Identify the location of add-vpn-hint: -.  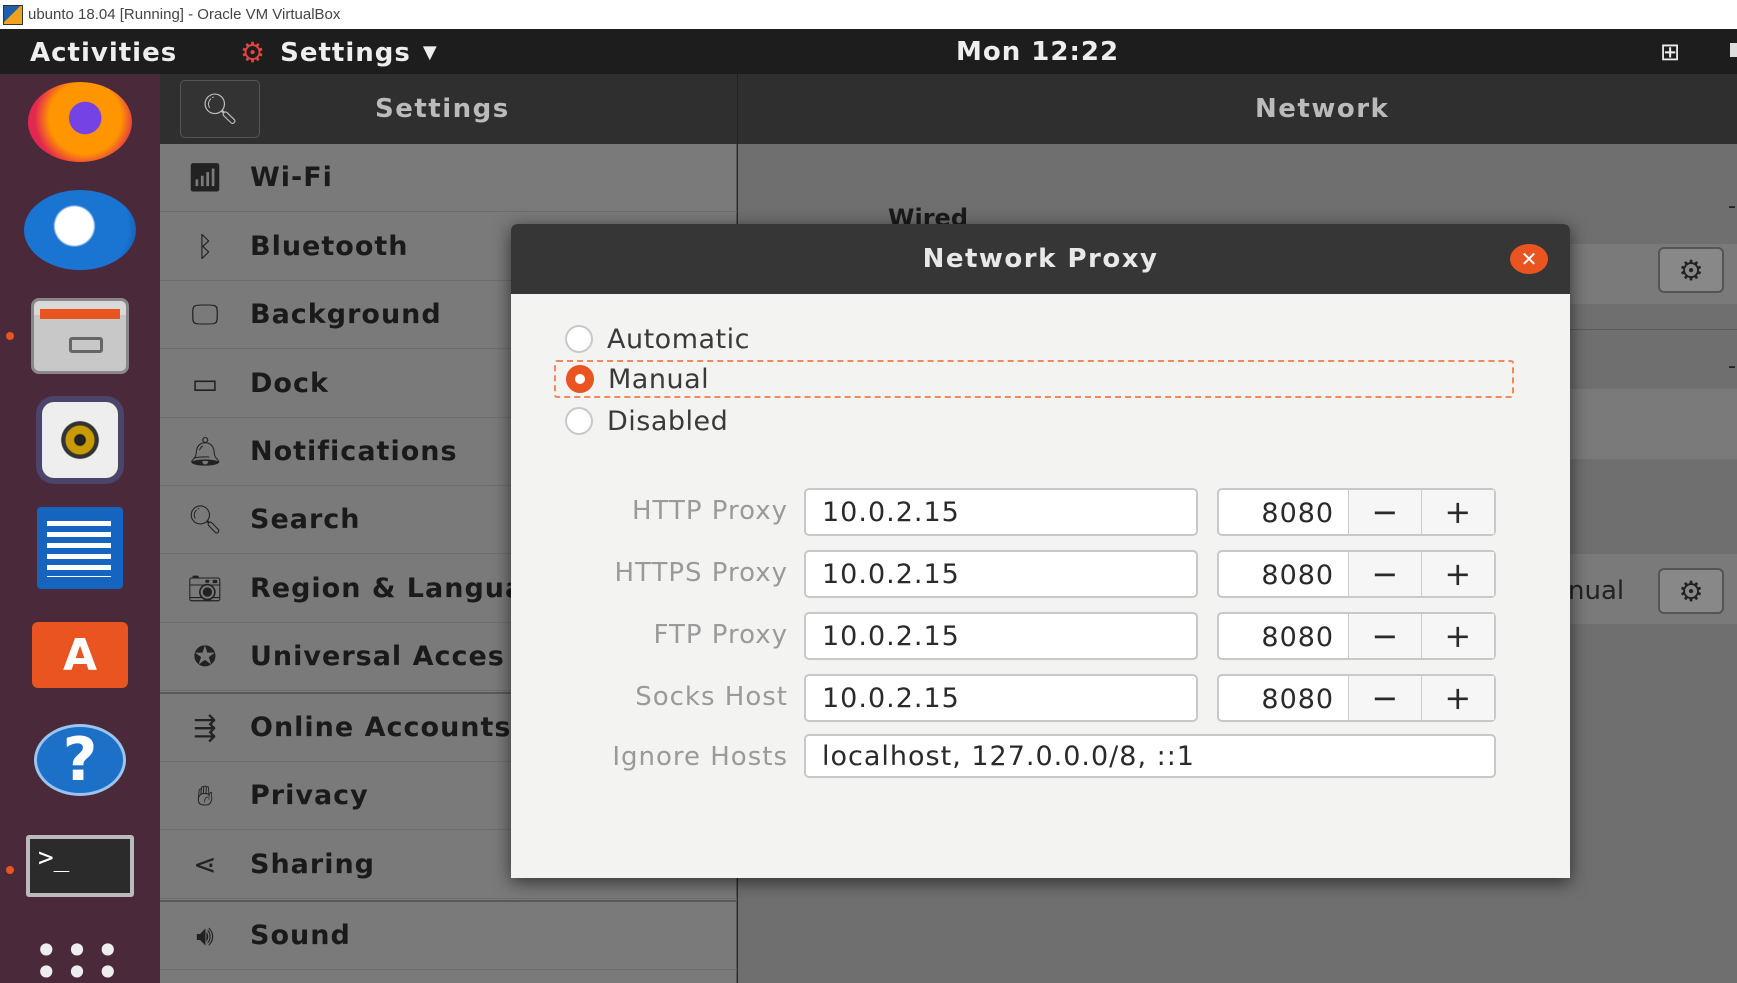
(1732, 366).